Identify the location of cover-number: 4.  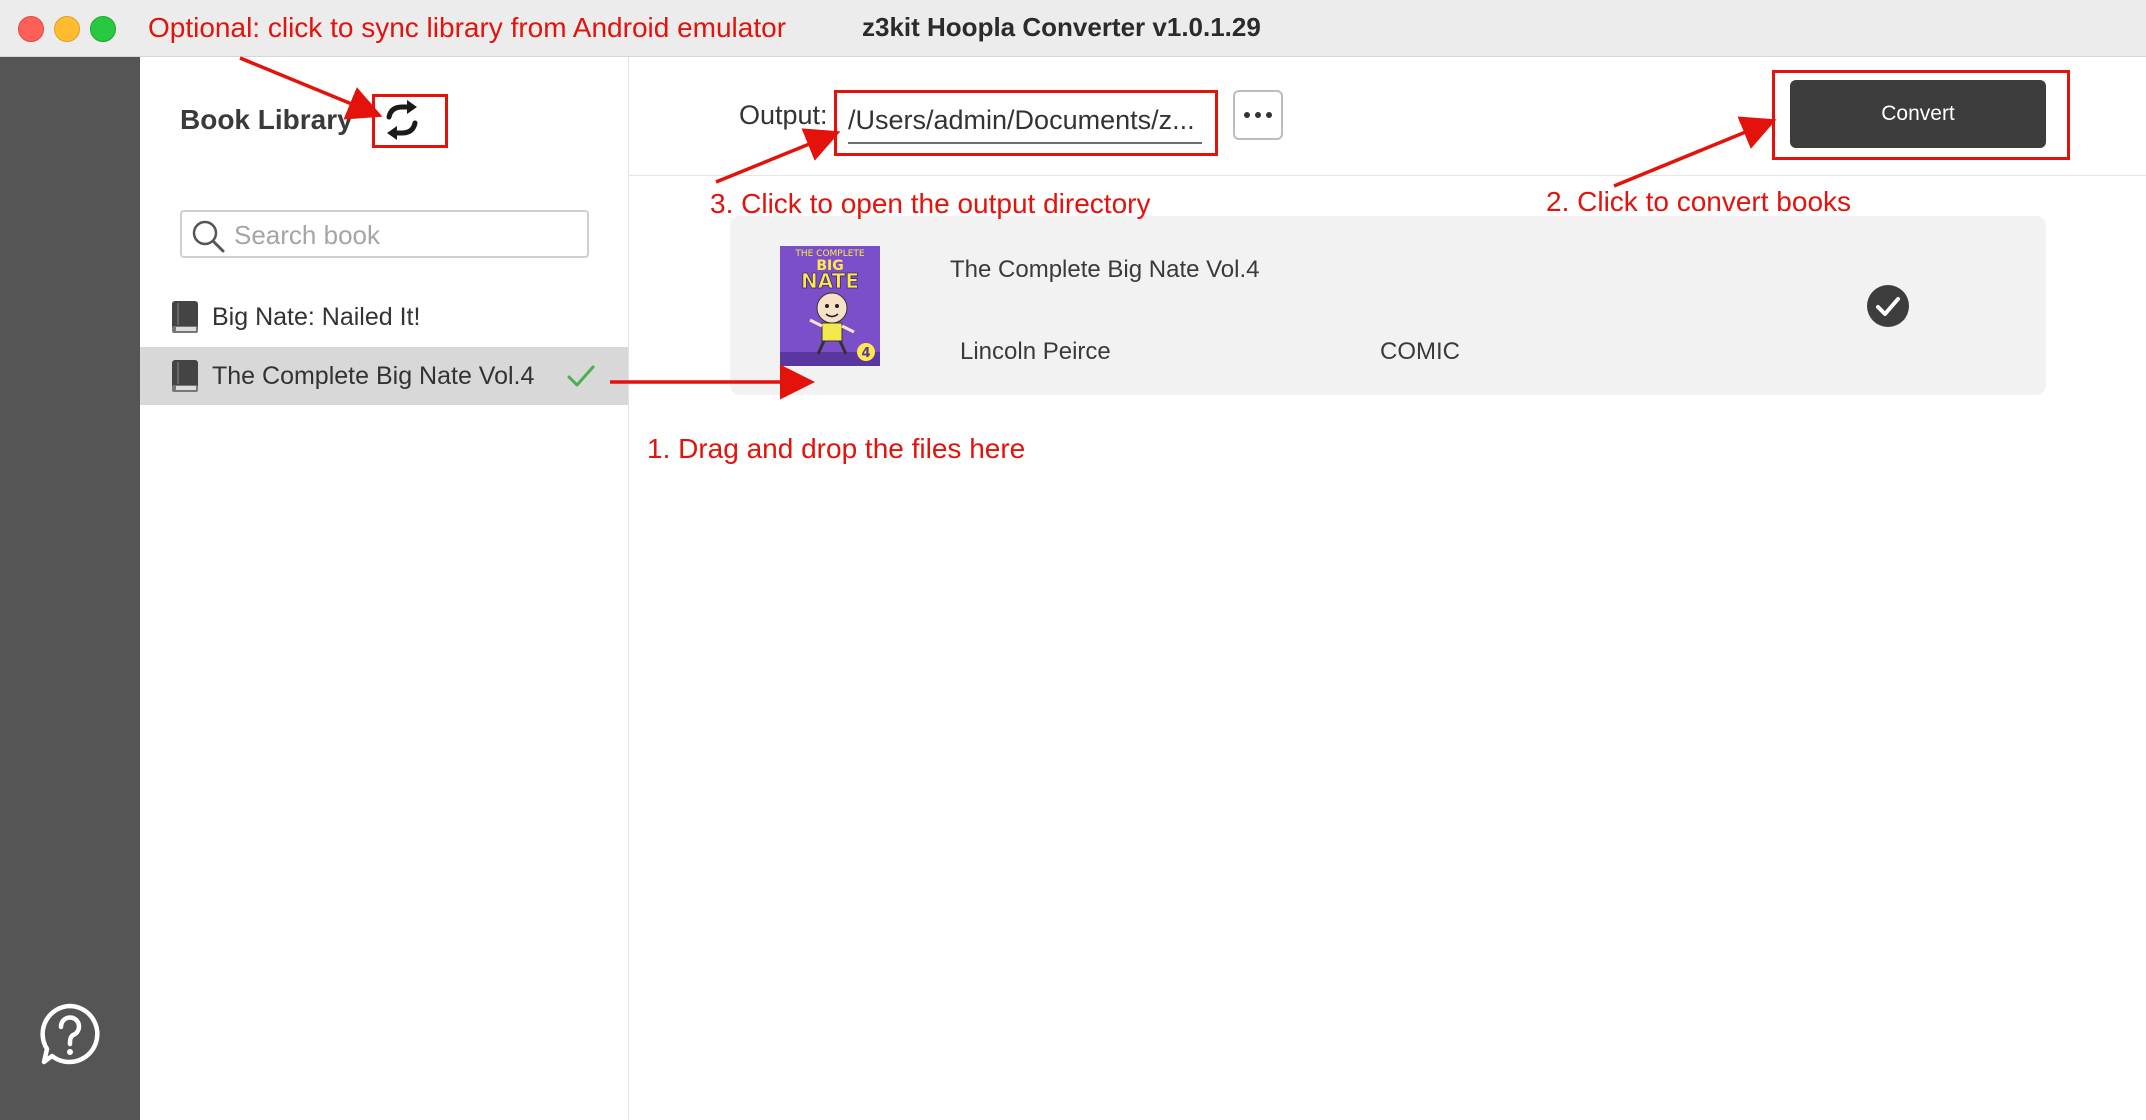
(865, 353).